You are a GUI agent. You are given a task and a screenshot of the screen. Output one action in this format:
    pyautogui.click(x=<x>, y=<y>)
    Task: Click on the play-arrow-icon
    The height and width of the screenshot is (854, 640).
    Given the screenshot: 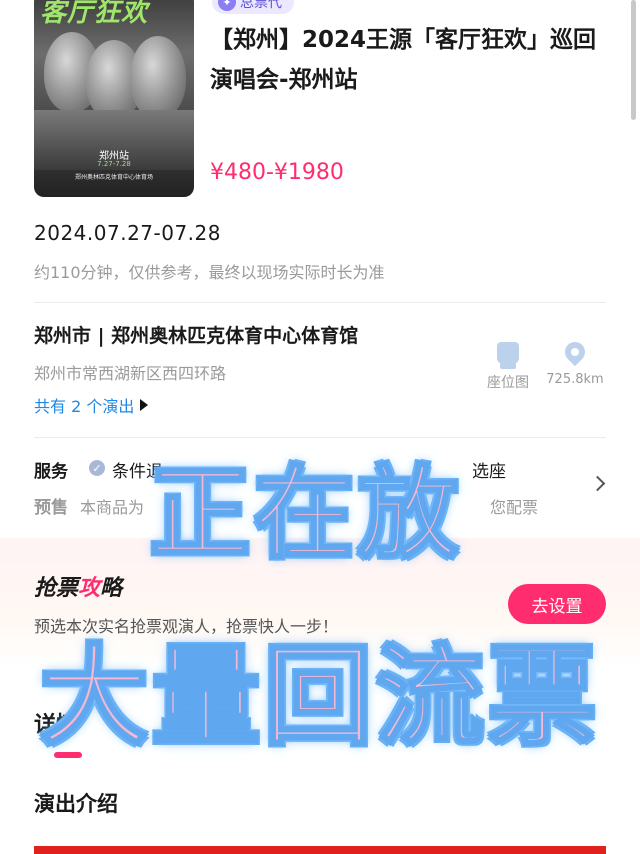 What is the action you would take?
    pyautogui.click(x=144, y=405)
    